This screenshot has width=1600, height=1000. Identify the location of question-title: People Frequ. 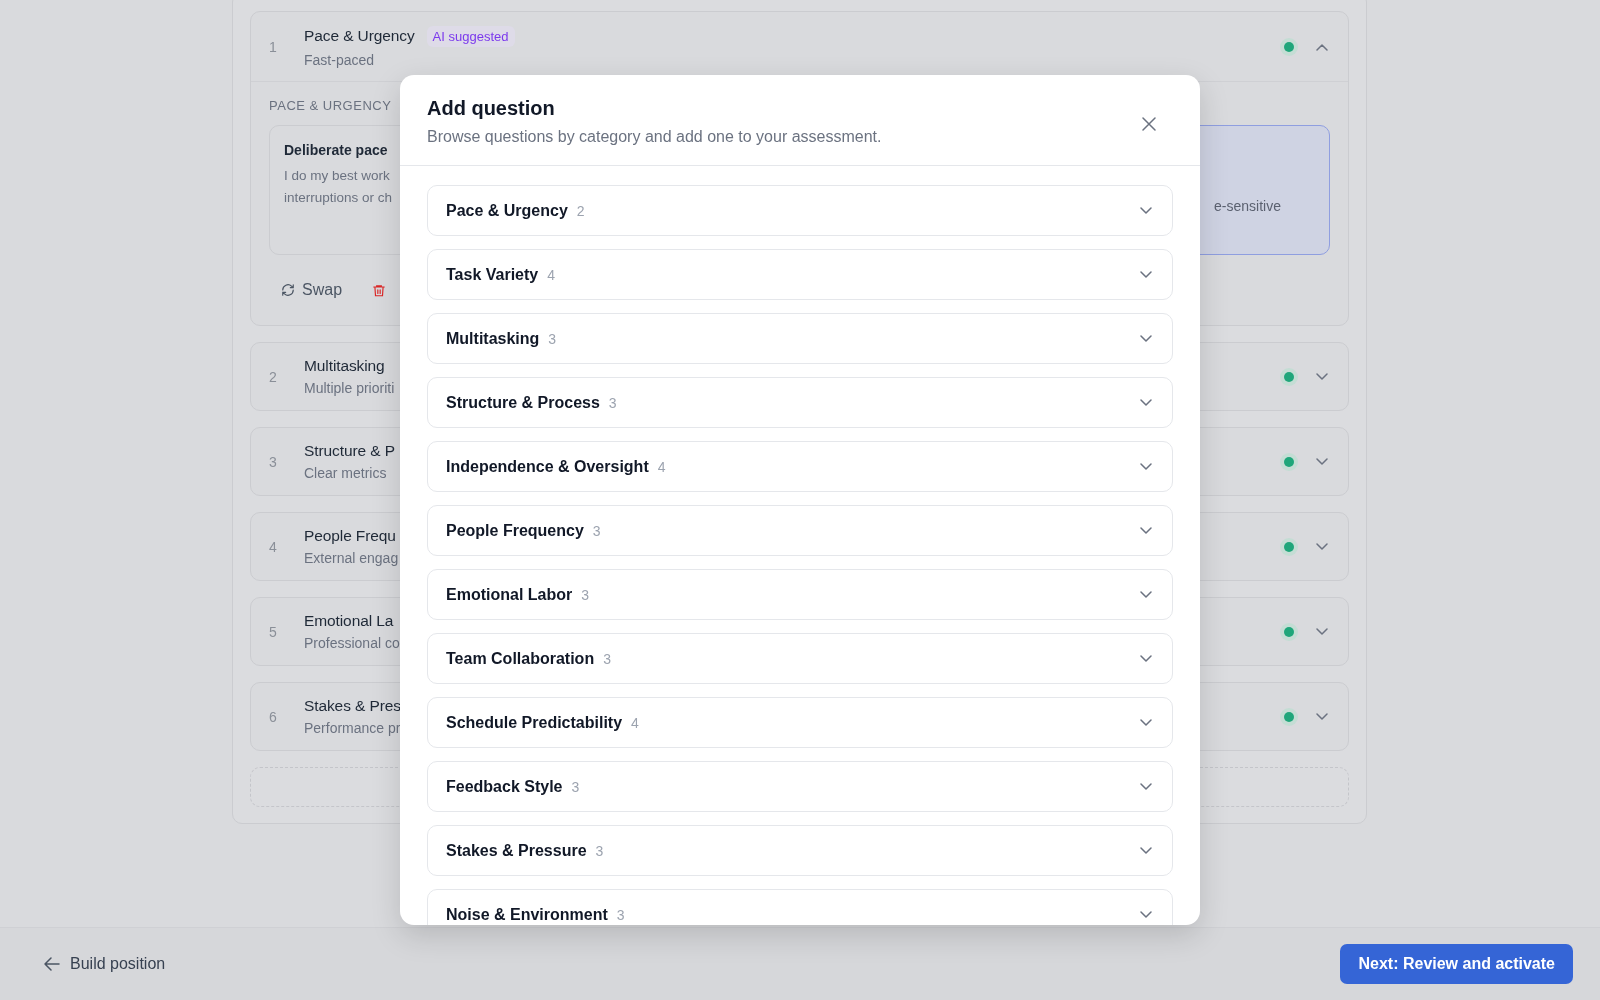
(350, 536).